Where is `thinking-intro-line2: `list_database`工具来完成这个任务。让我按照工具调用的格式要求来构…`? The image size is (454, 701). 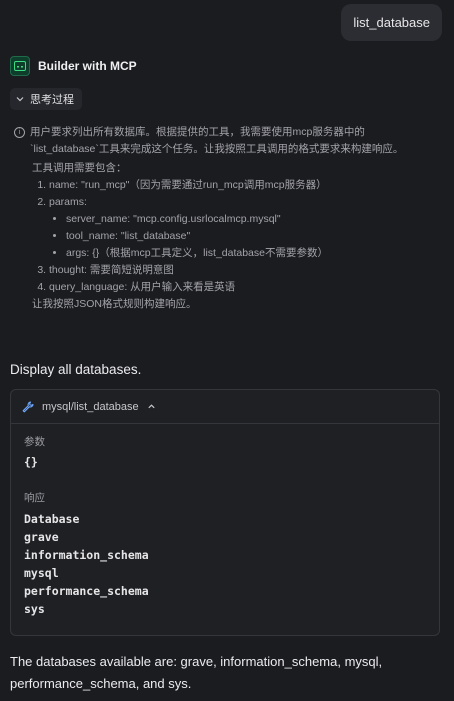 thinking-intro-line2: `list_database`工具来完成这个任务。让我按照工具调用的格式要求来构… is located at coordinates (217, 149).